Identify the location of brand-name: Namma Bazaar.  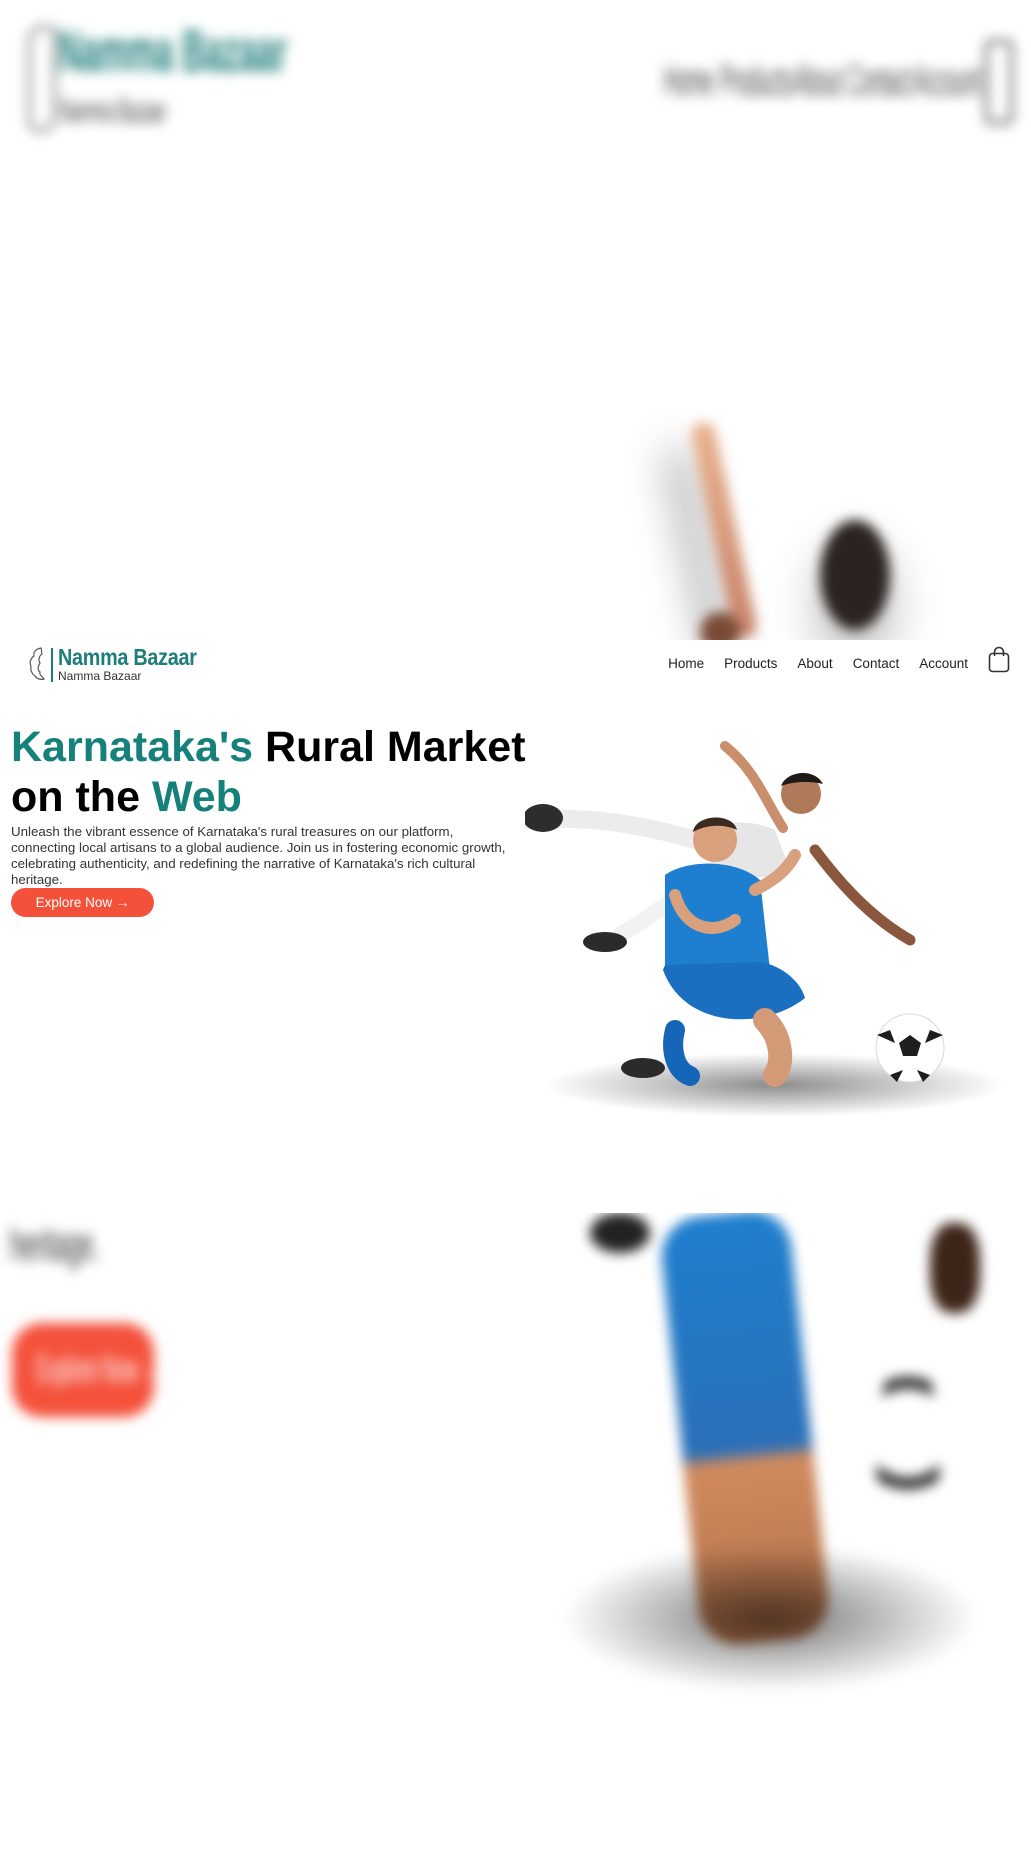
(127, 657).